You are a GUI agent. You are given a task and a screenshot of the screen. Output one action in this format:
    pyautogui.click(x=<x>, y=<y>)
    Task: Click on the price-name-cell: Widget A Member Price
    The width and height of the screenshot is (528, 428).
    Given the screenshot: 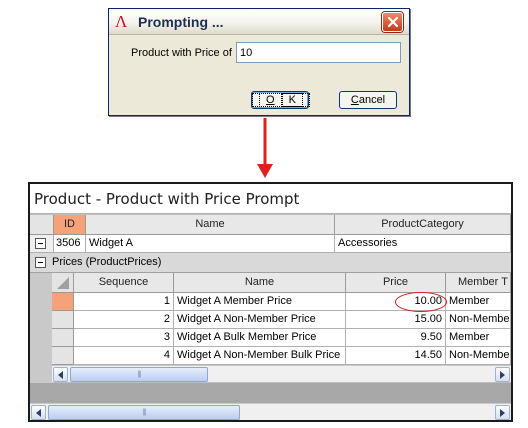 What is the action you would take?
    pyautogui.click(x=260, y=302)
    